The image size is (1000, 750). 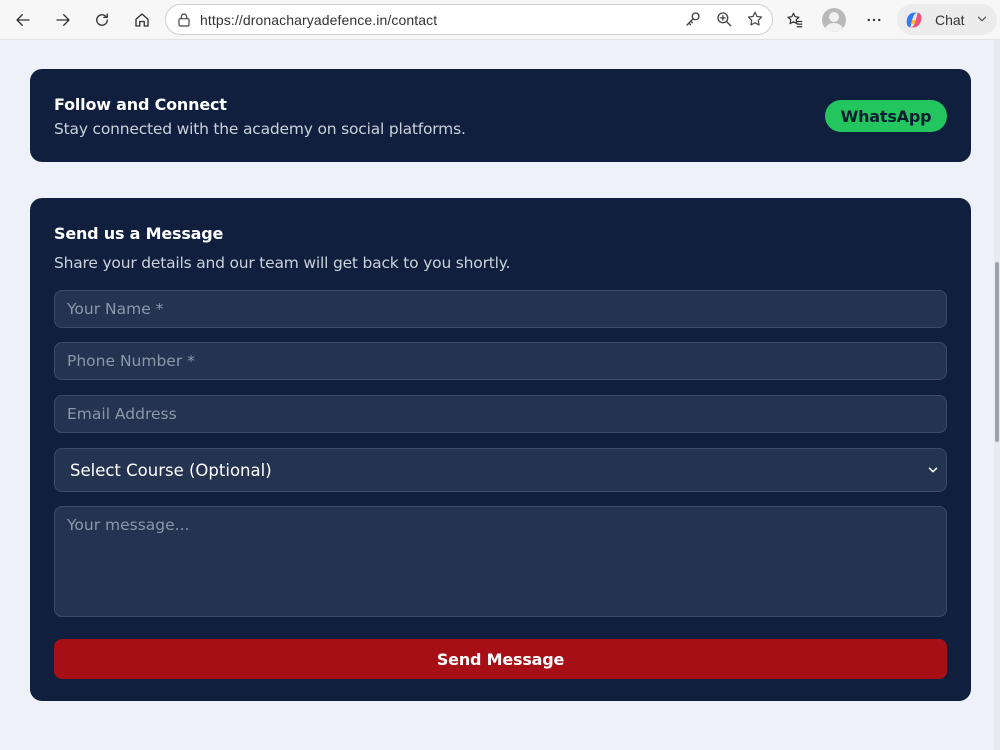 I want to click on forward-button, so click(x=63, y=20).